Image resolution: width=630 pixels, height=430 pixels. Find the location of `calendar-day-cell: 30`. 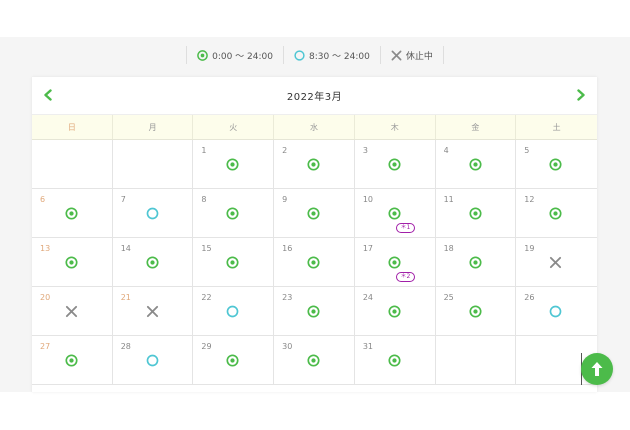

calendar-day-cell: 30 is located at coordinates (314, 360).